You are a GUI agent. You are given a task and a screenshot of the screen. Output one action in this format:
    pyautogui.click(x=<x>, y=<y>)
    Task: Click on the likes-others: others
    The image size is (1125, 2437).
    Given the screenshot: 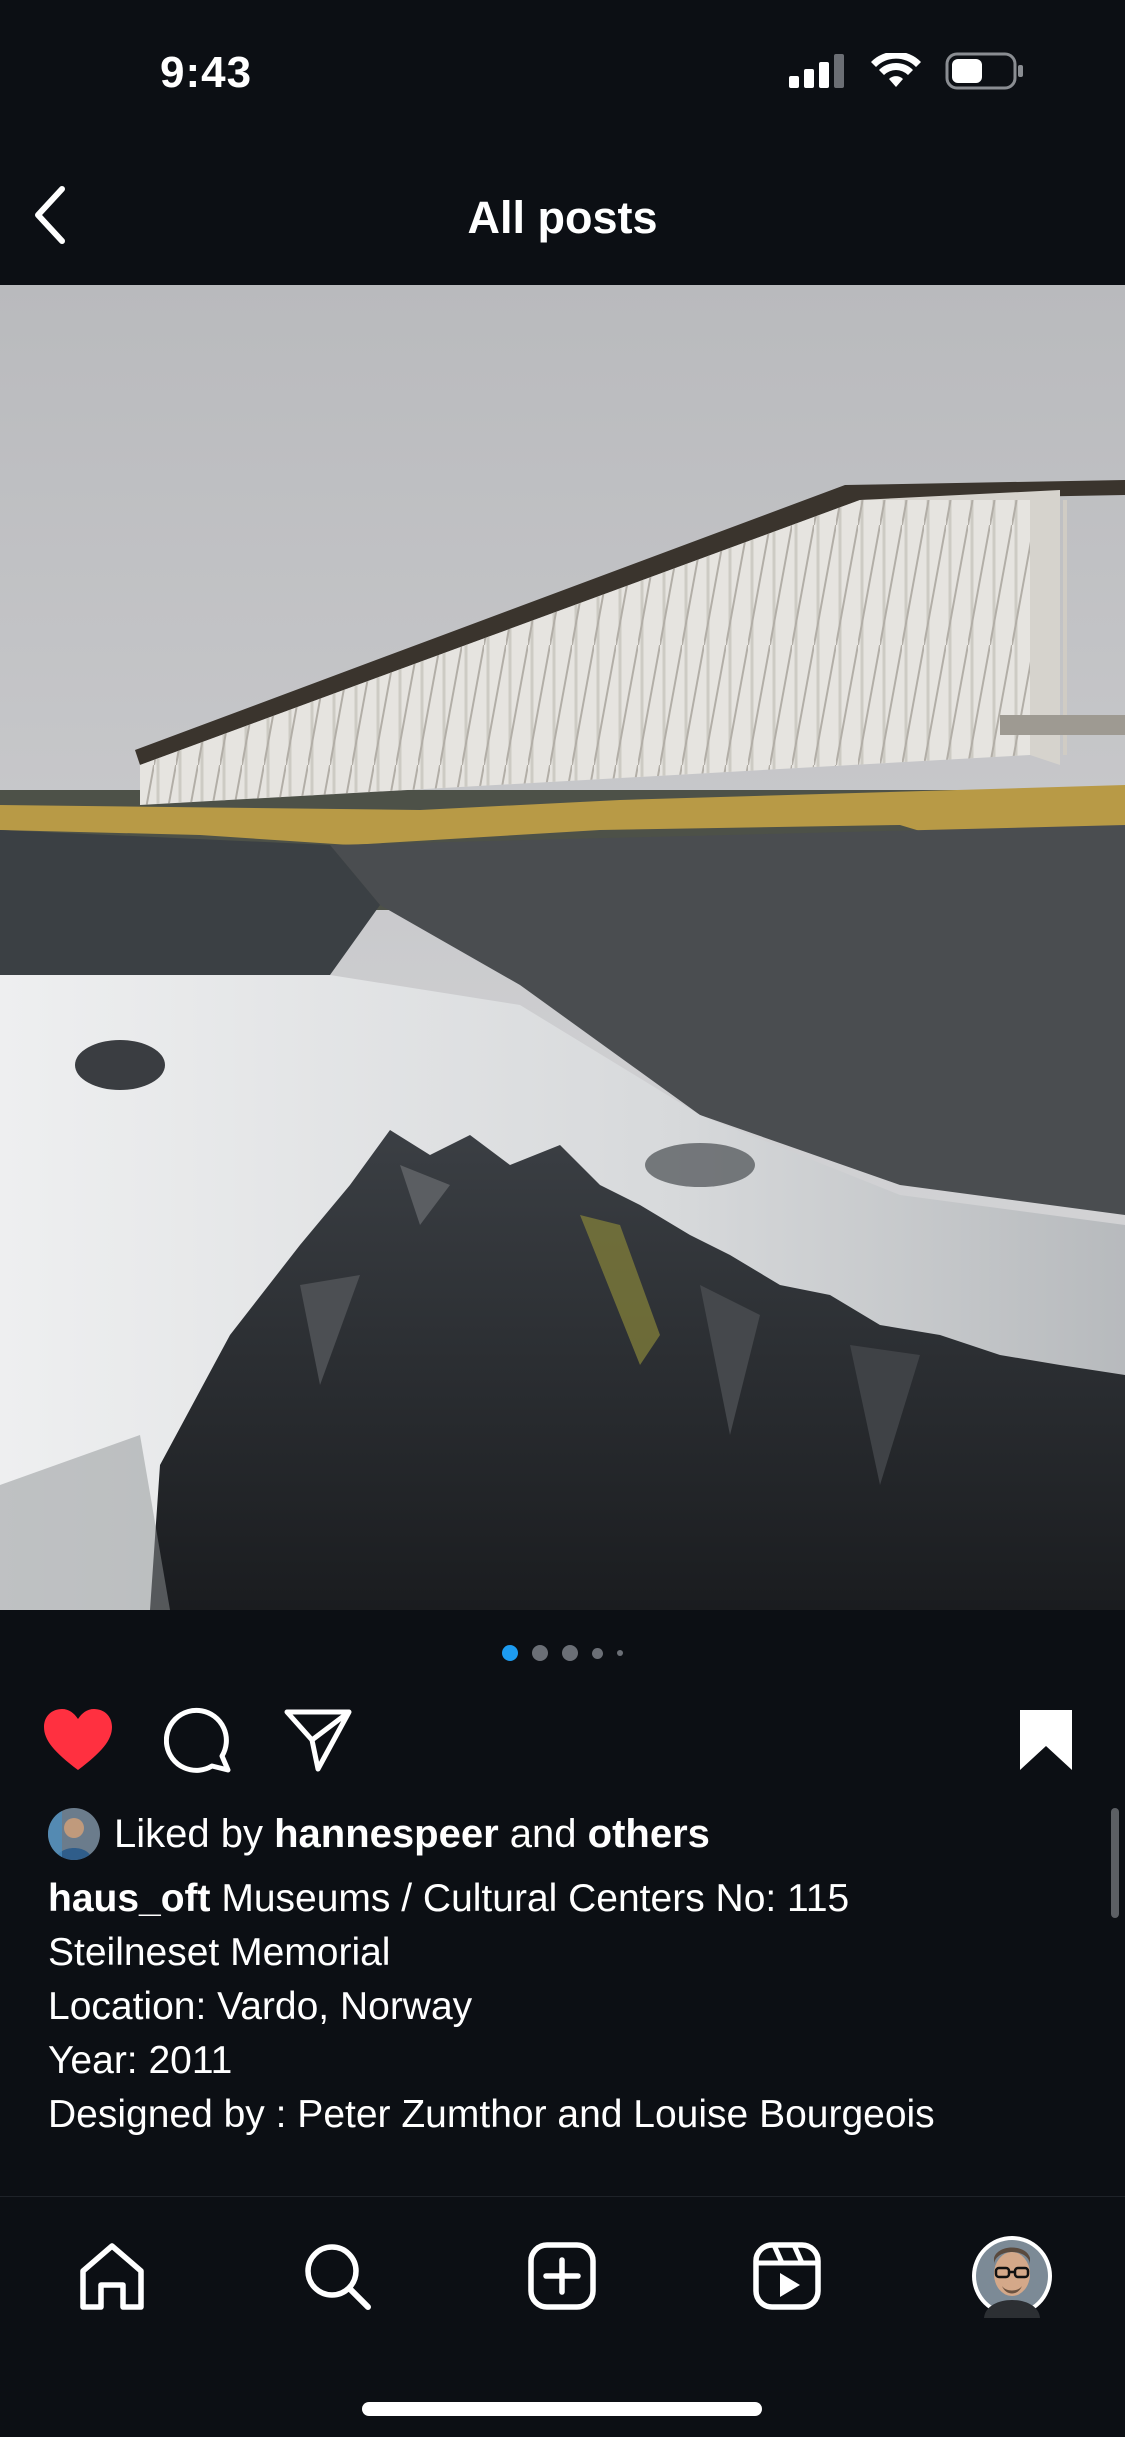 What is the action you would take?
    pyautogui.click(x=649, y=1834)
    